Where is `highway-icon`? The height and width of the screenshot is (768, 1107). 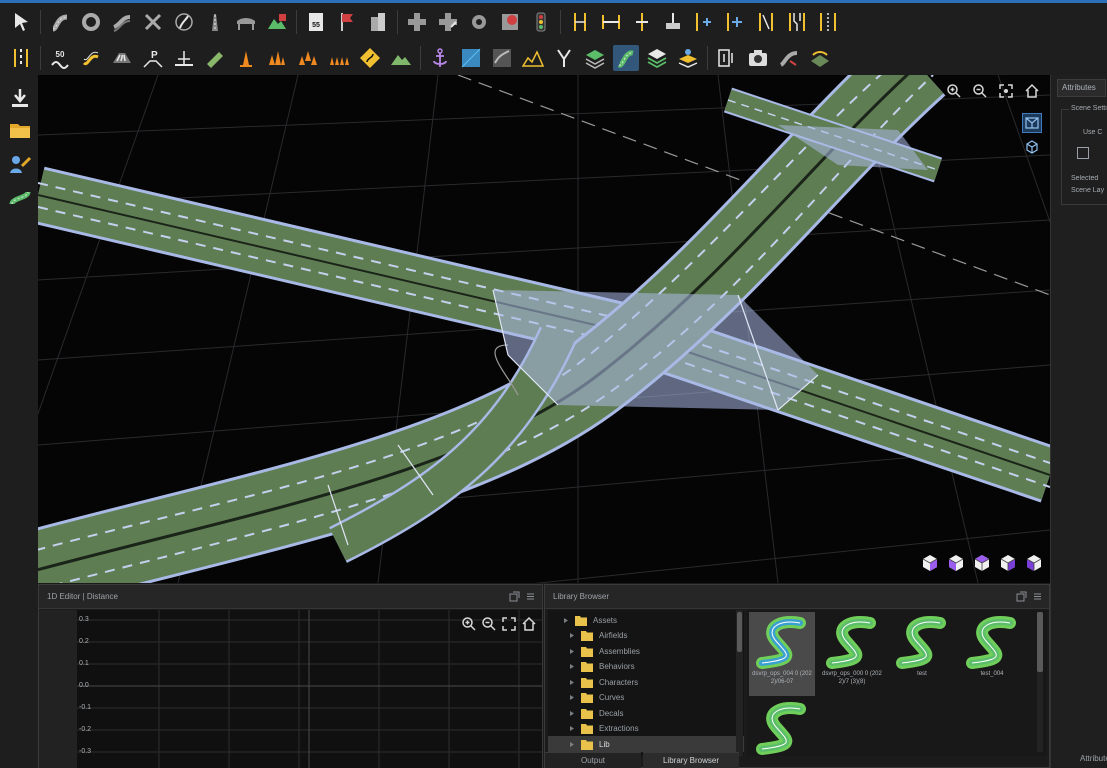 highway-icon is located at coordinates (215, 22).